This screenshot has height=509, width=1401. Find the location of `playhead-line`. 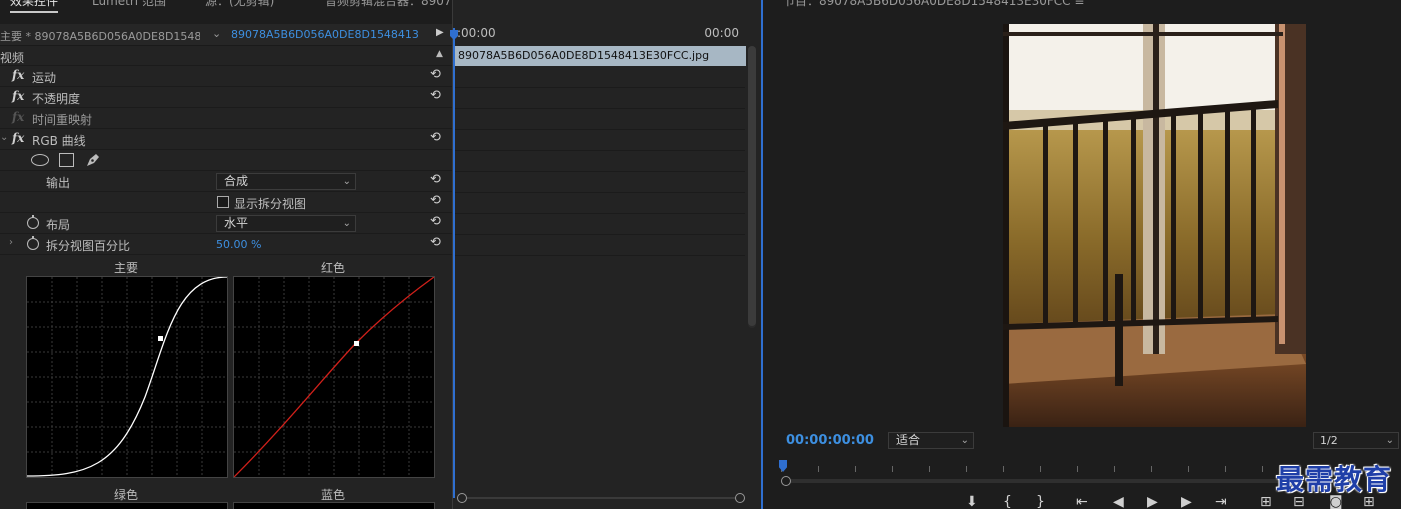

playhead-line is located at coordinates (454, 263).